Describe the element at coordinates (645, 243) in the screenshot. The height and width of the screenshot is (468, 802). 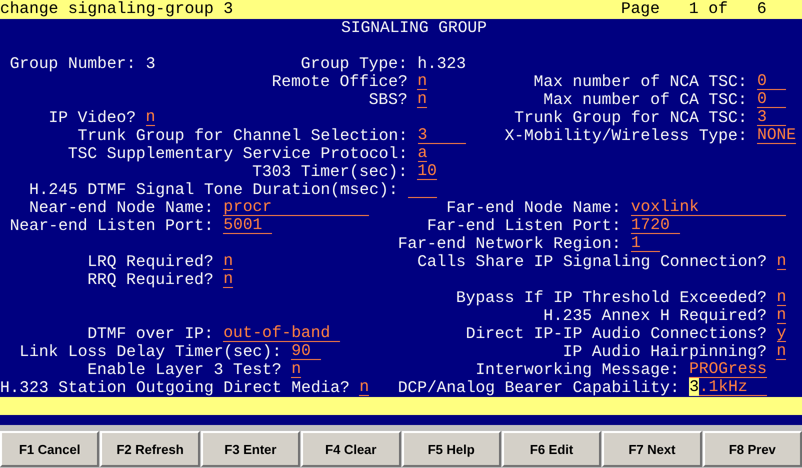
I see `input-field: 1` at that location.